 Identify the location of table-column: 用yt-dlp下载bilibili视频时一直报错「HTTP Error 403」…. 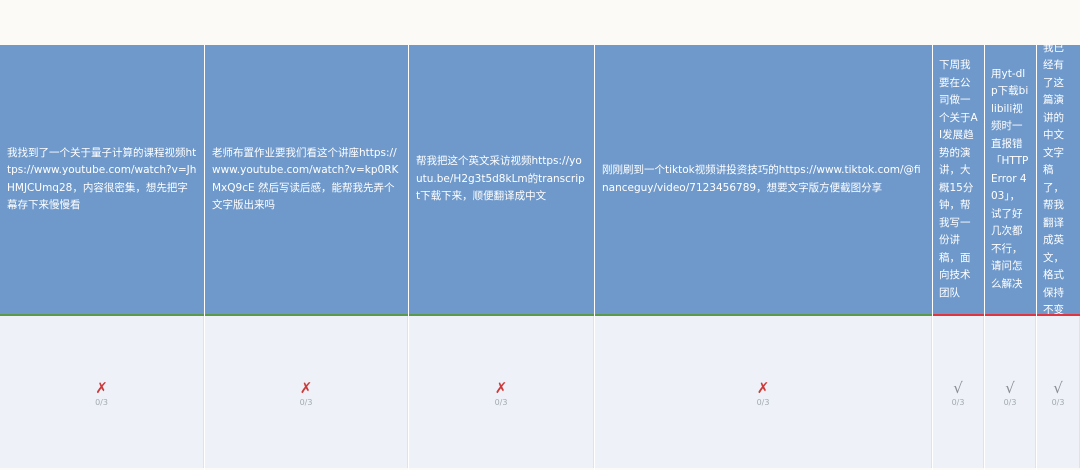
(1011, 257).